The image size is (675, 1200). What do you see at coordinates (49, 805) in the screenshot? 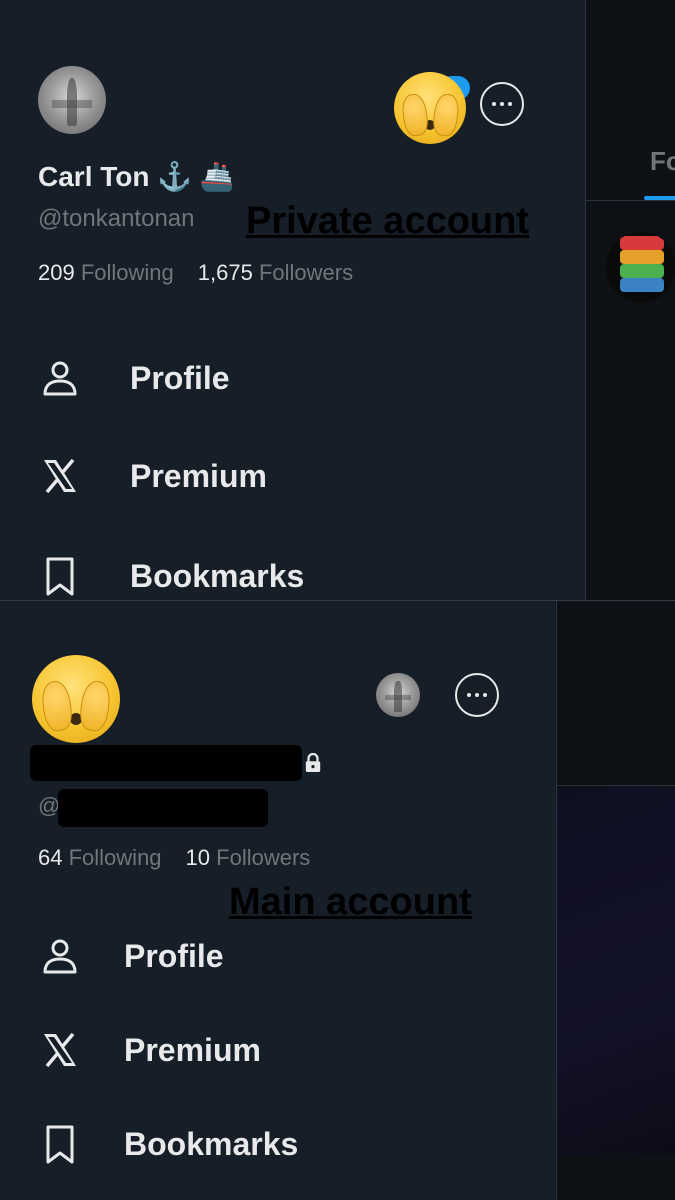
I see `username-handle-prefix: @` at bounding box center [49, 805].